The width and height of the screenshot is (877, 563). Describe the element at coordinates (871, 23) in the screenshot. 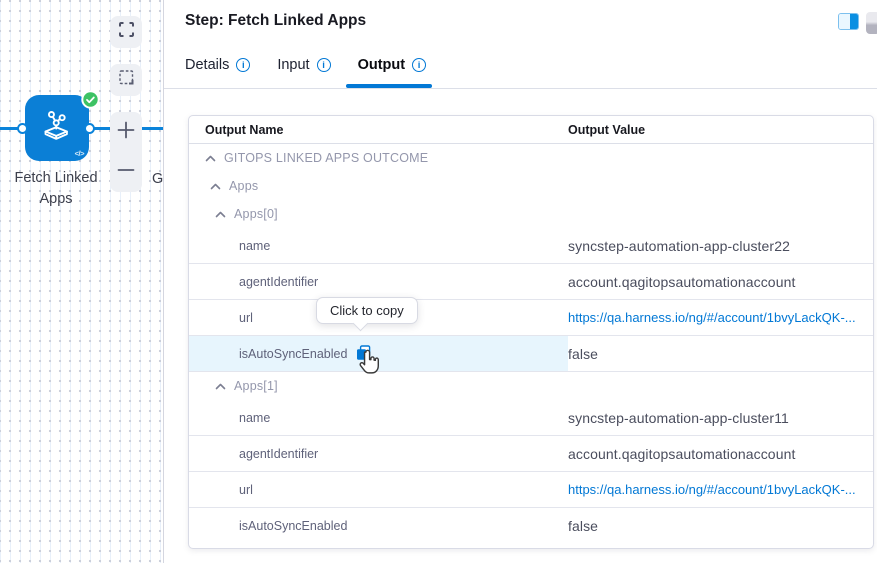

I see `clipped-edge-control` at that location.